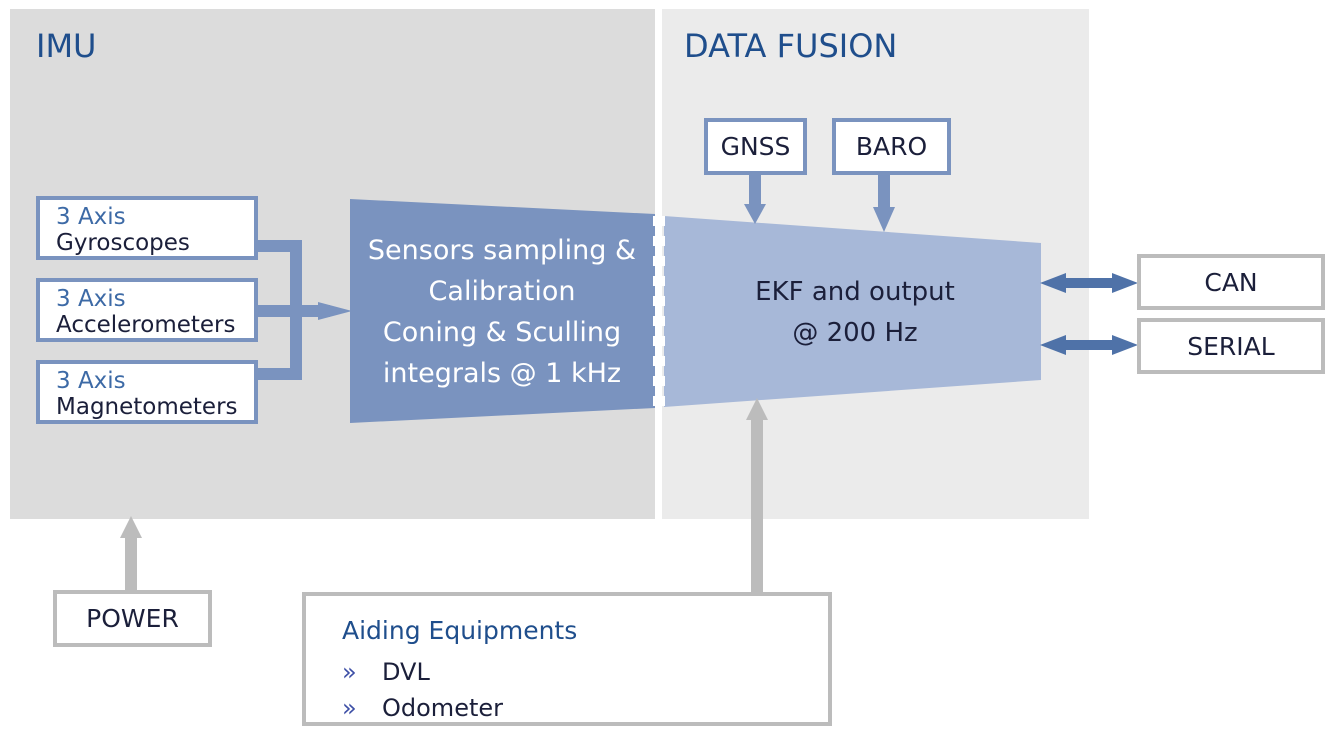 The image size is (1337, 736). What do you see at coordinates (147, 310) in the screenshot?
I see `sensor-box-accelerometers: 3 Axis Accelerometers` at bounding box center [147, 310].